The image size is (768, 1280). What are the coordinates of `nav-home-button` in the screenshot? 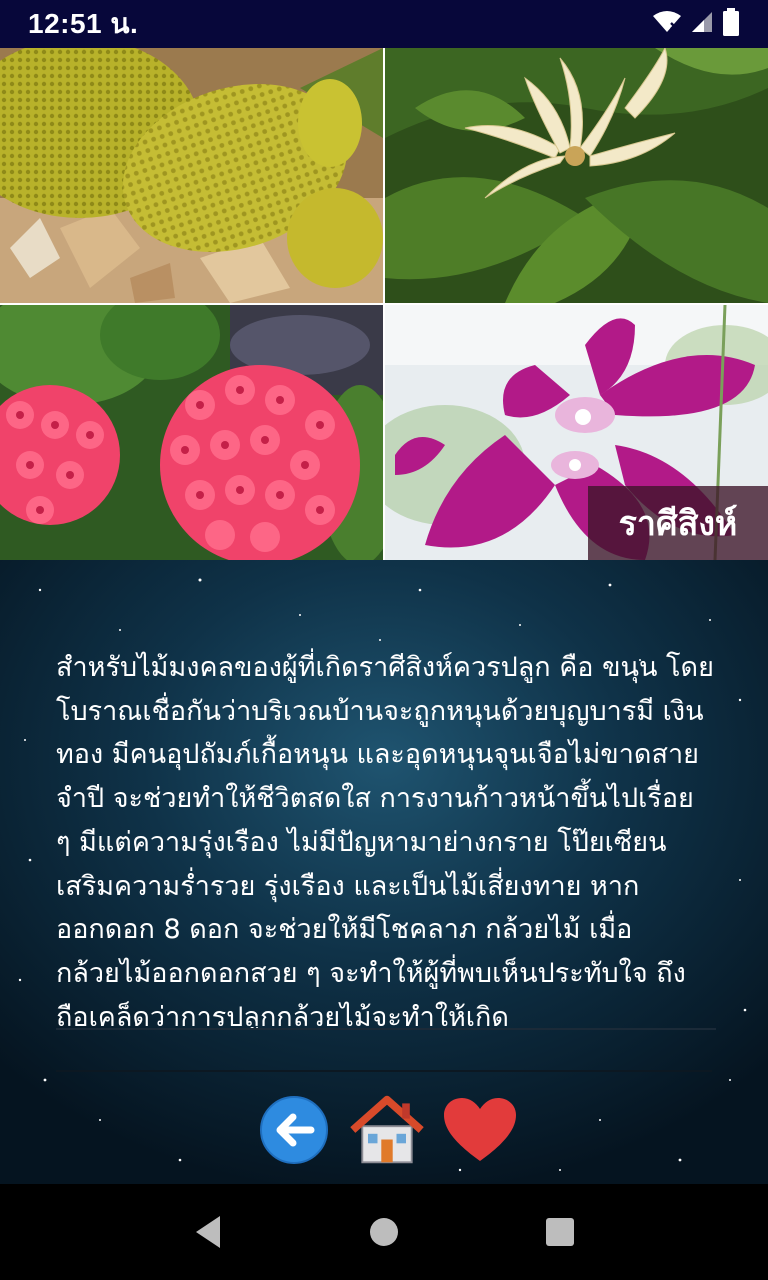 It's located at (384, 1232).